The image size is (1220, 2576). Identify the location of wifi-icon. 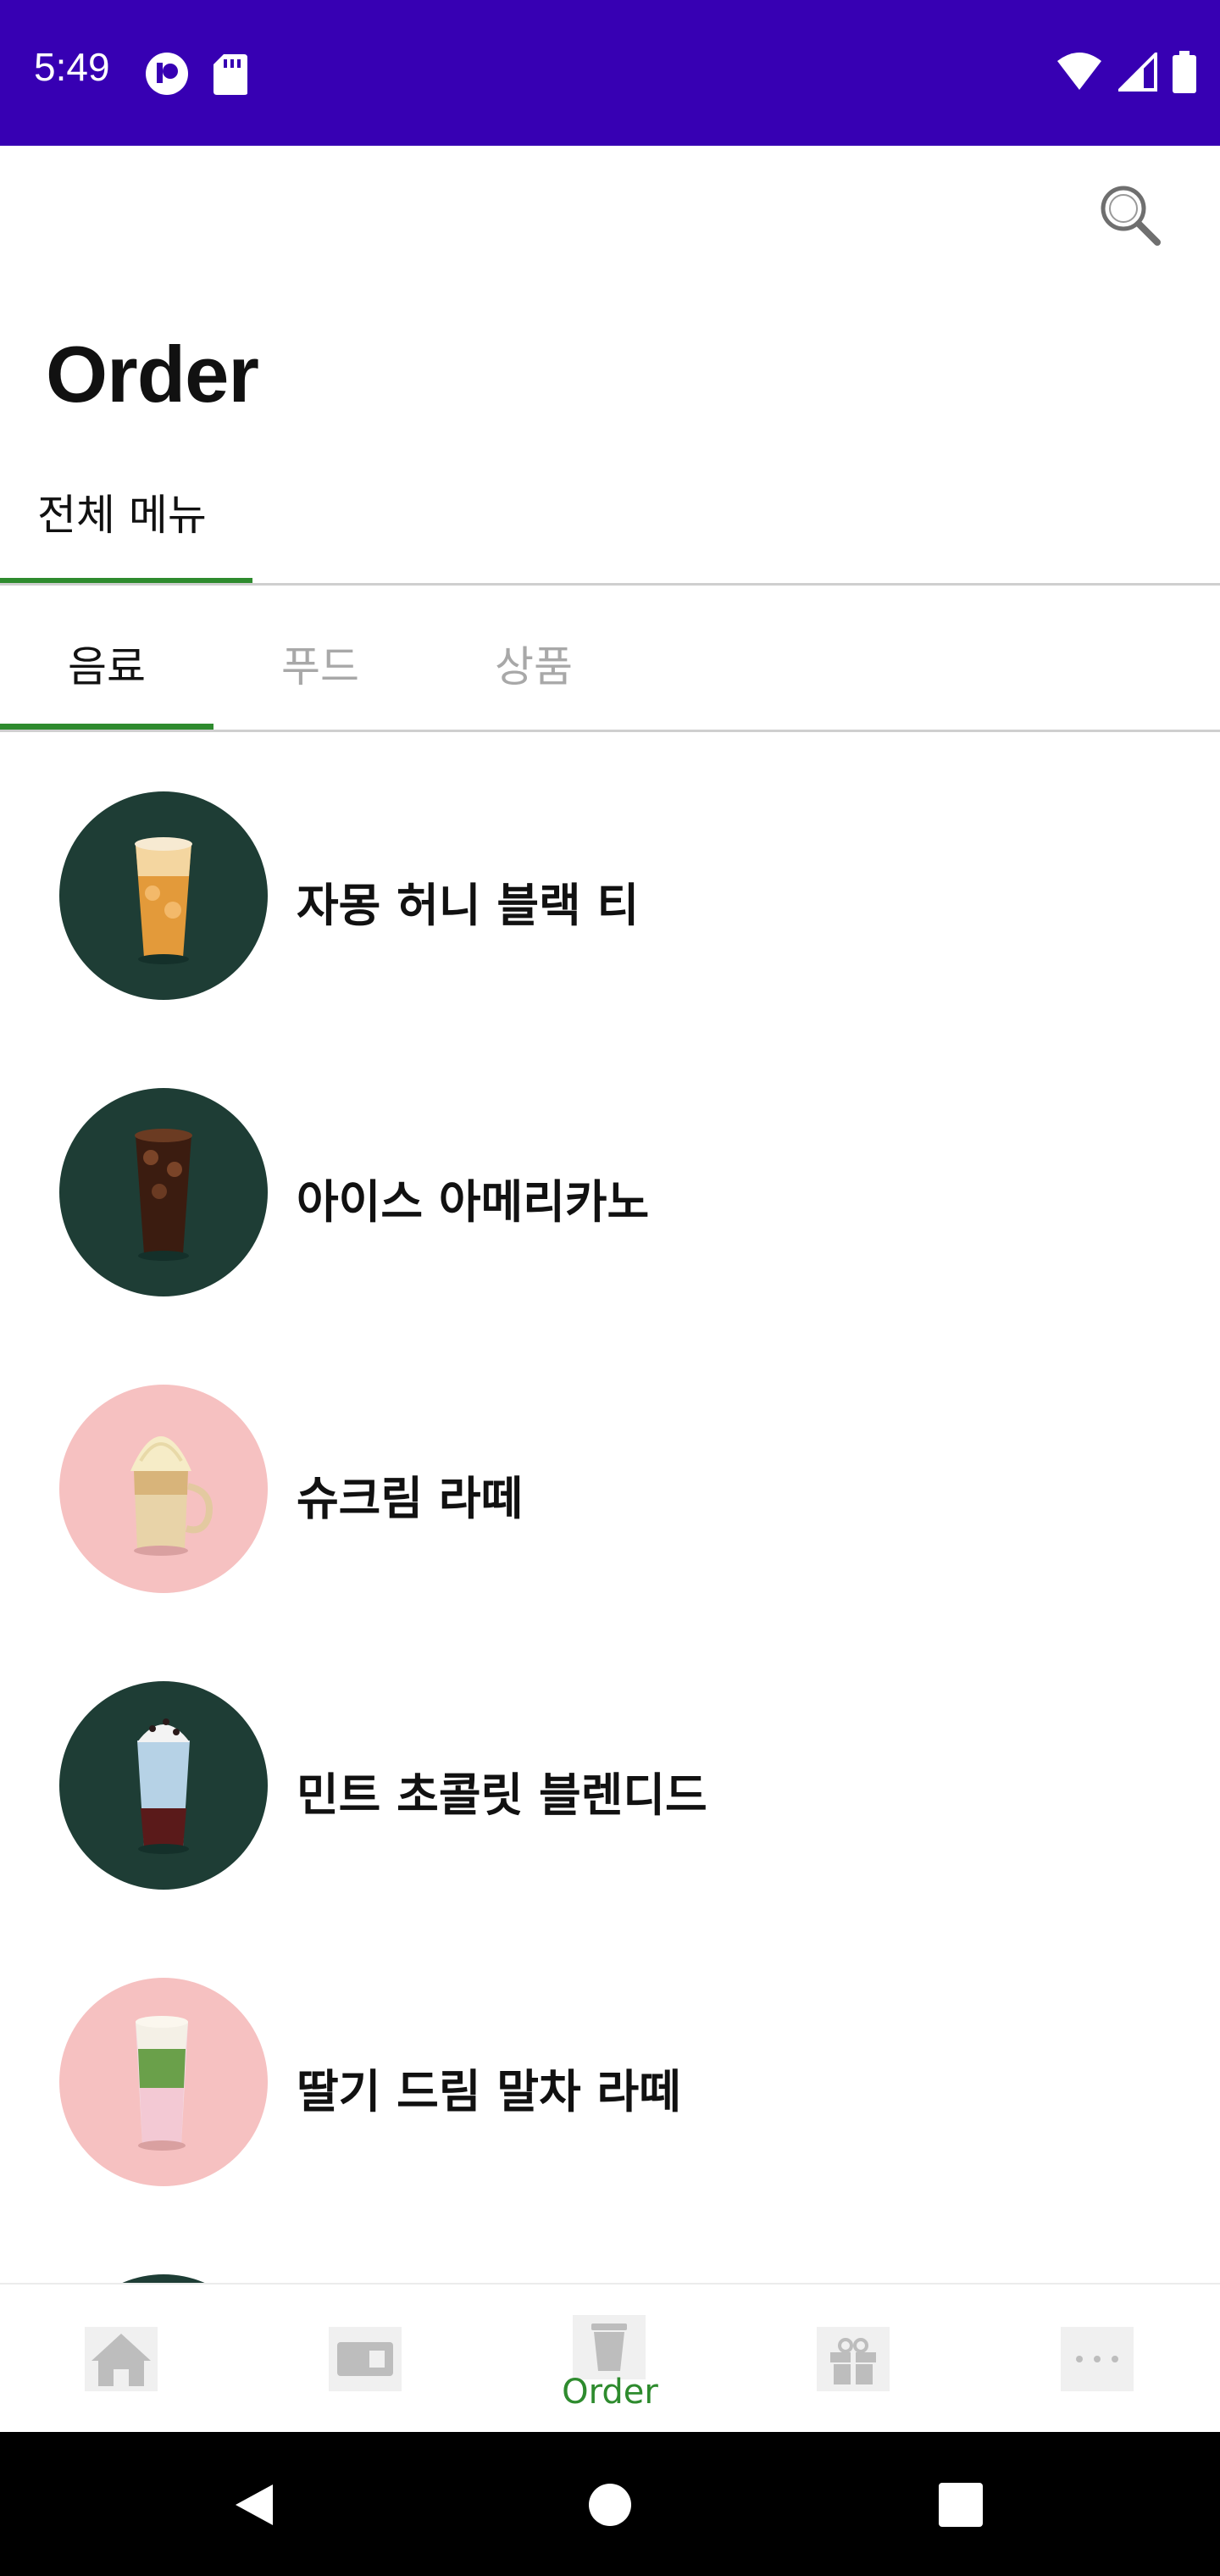
(1079, 71).